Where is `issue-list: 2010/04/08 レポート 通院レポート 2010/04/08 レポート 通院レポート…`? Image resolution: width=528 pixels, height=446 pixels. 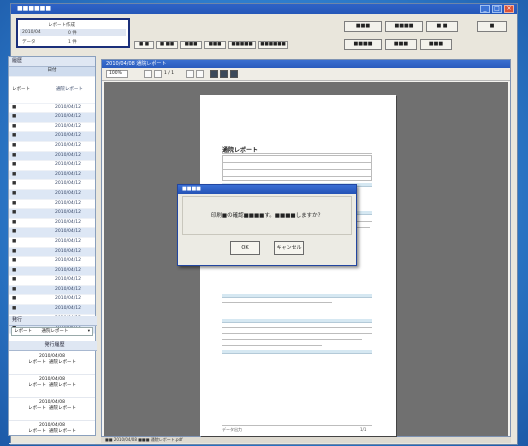
issue-list: 2010/04/08 レポート 通院レポート 2010/04/08 レポート 通院レポート… is located at coordinates (52, 398).